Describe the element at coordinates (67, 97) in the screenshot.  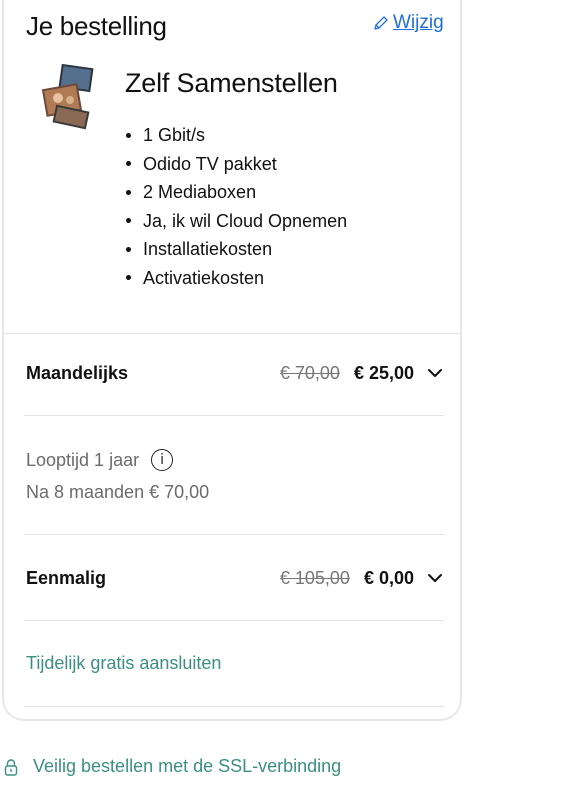
I see `product-thumbnail` at that location.